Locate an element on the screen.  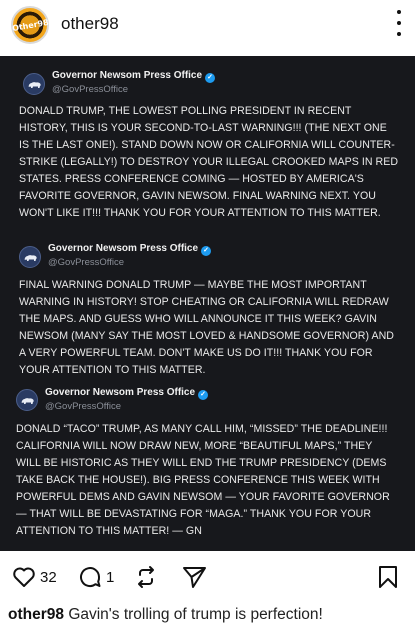
post-username: other98 is located at coordinates (90, 24).